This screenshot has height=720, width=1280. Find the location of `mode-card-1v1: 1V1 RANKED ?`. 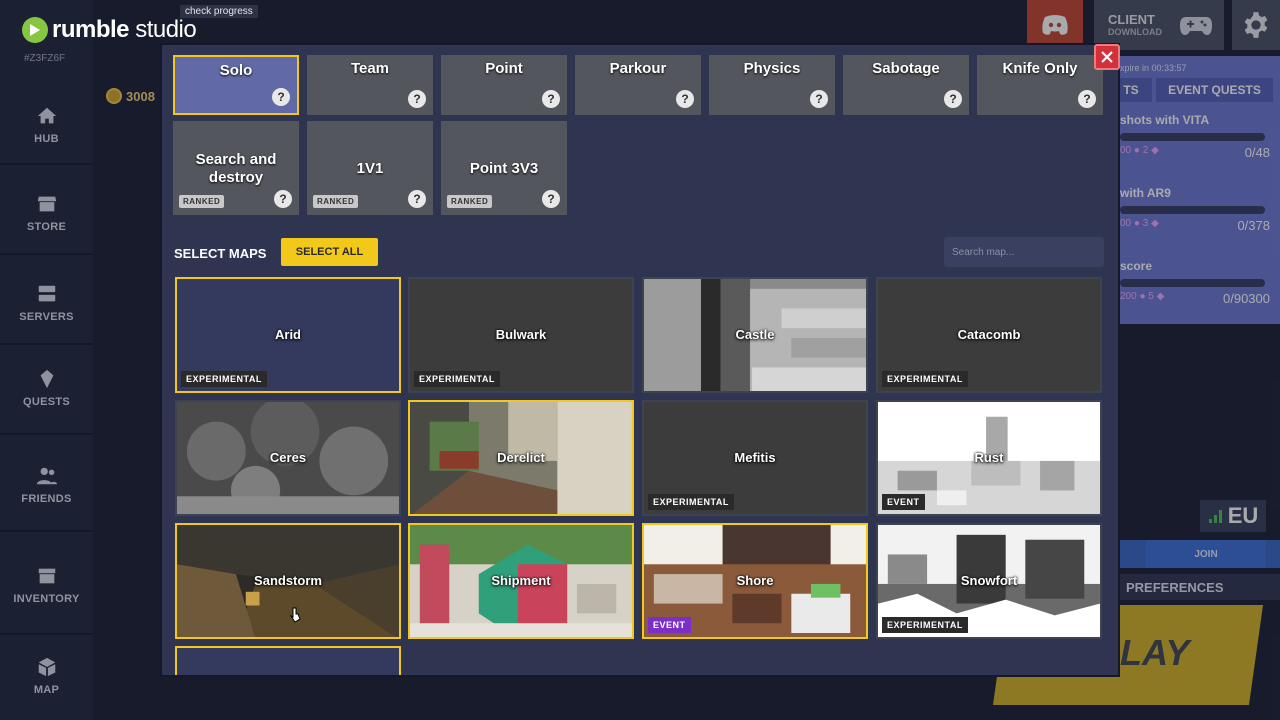

mode-card-1v1: 1V1 RANKED ? is located at coordinates (370, 168).